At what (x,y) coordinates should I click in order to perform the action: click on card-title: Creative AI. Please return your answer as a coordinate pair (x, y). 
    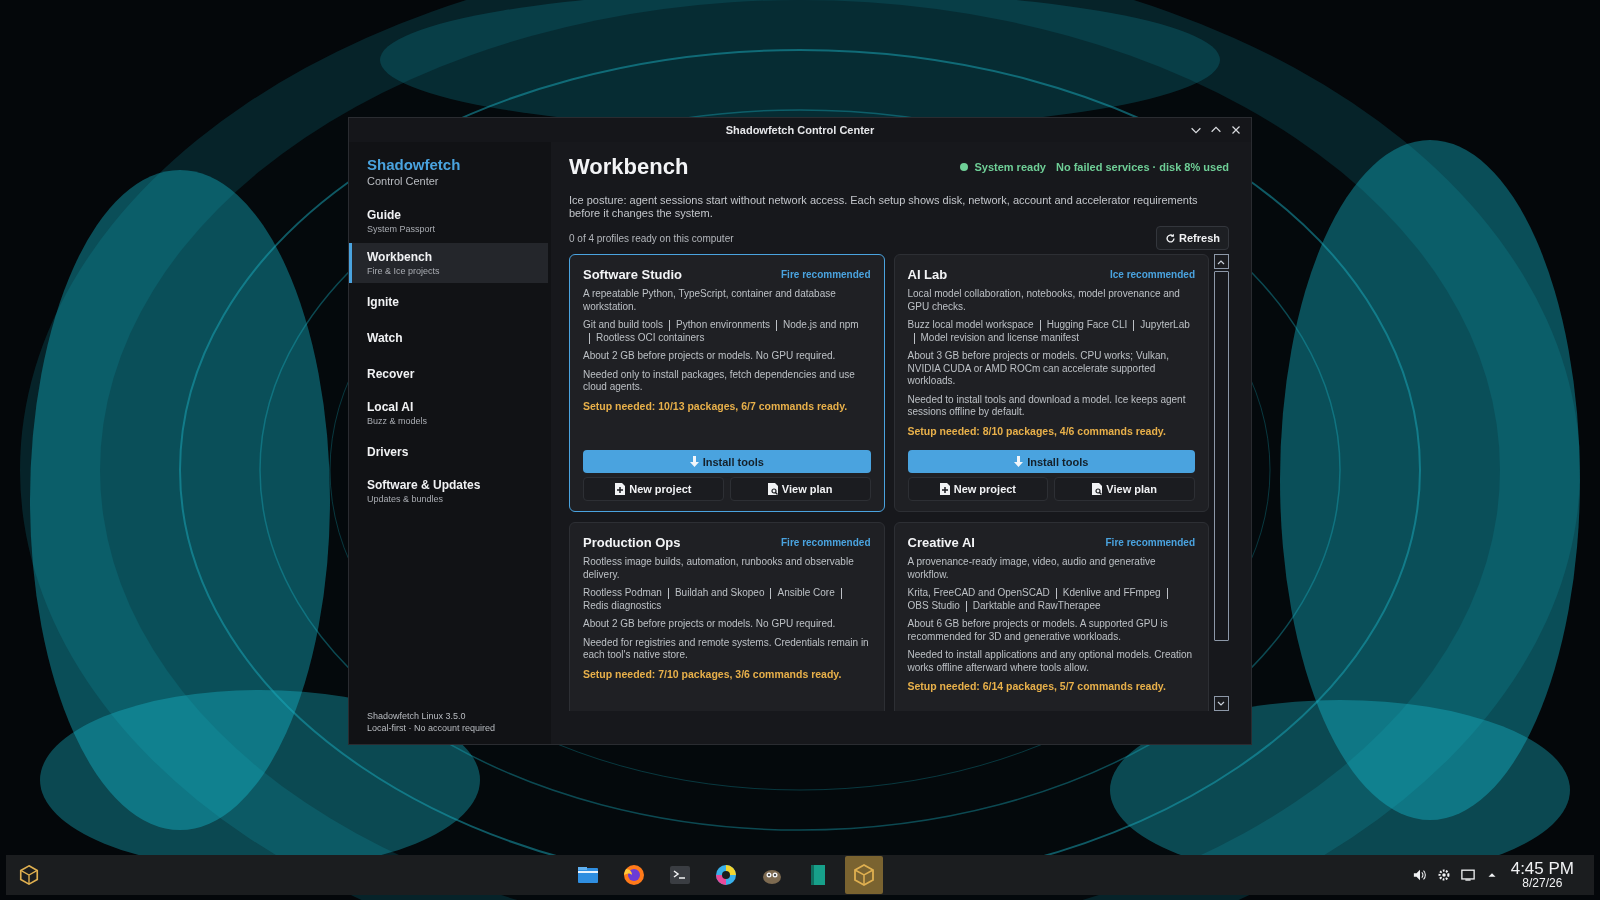
    Looking at the image, I should click on (941, 542).